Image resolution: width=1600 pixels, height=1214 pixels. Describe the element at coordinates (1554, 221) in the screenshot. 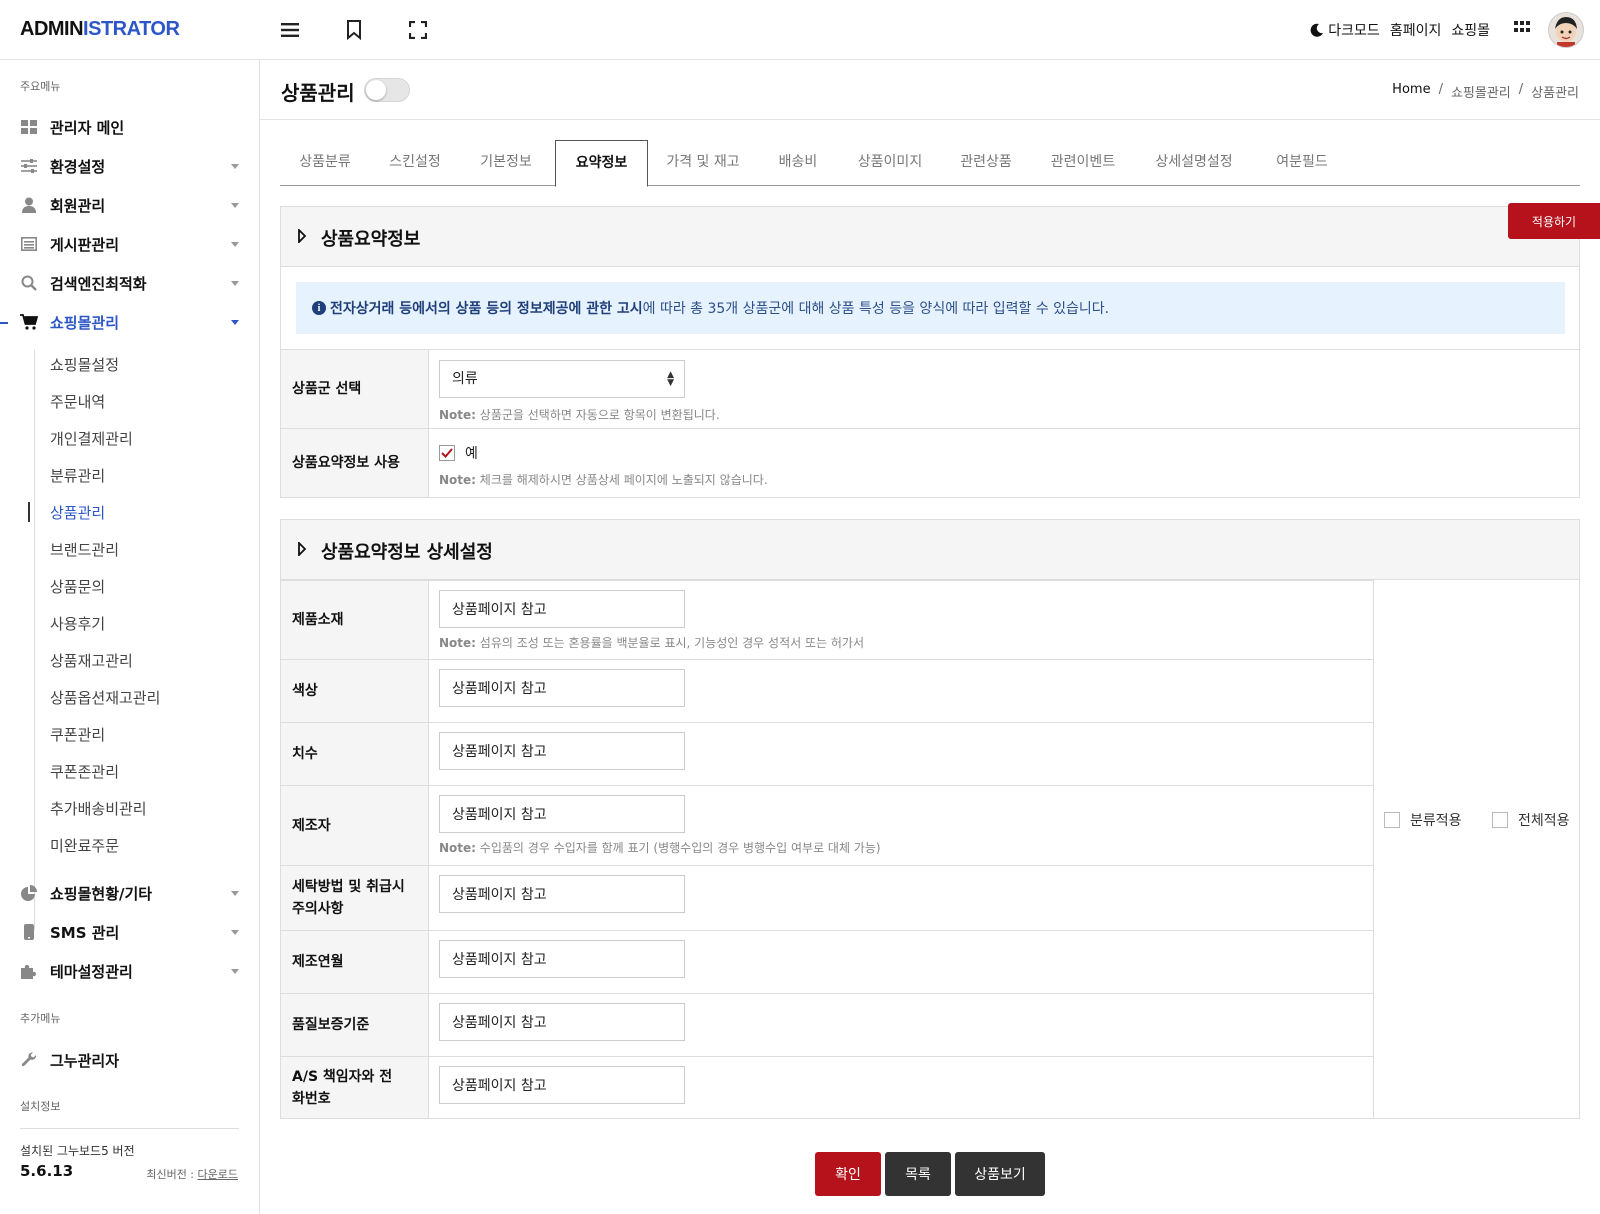

I see `apply-button: 적용하기` at that location.